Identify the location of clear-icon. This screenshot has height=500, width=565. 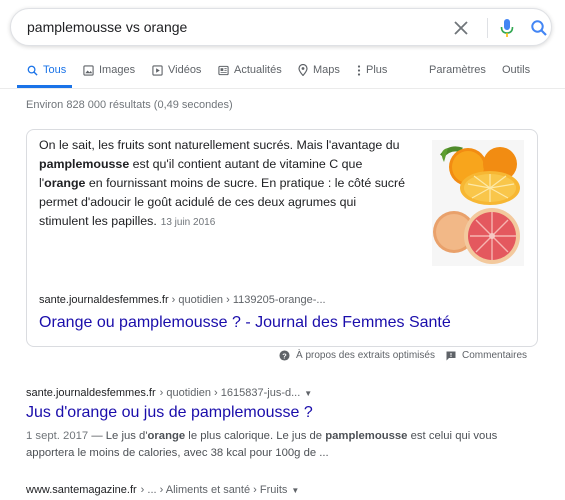
(461, 28).